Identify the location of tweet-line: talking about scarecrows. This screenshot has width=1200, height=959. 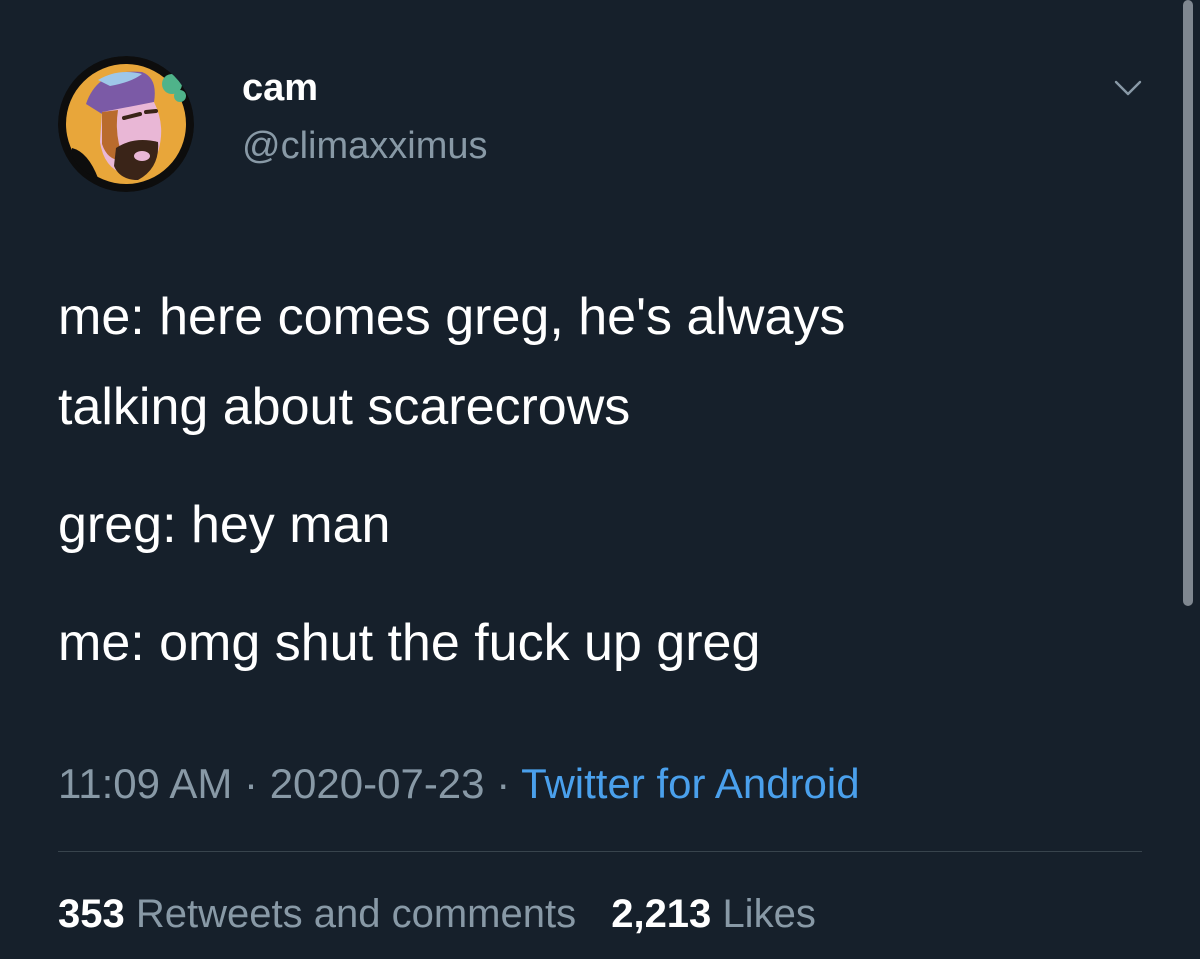
(344, 407).